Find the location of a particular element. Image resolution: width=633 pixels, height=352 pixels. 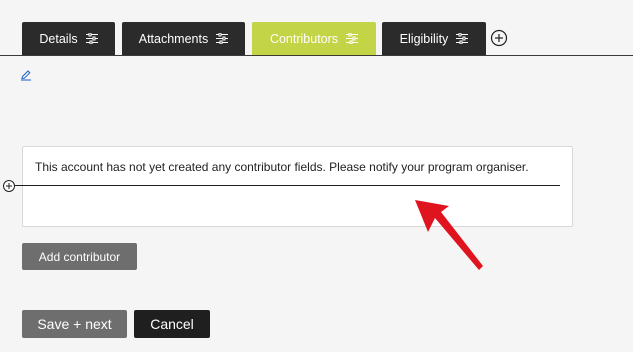

insert-plus-icon is located at coordinates (9, 186).